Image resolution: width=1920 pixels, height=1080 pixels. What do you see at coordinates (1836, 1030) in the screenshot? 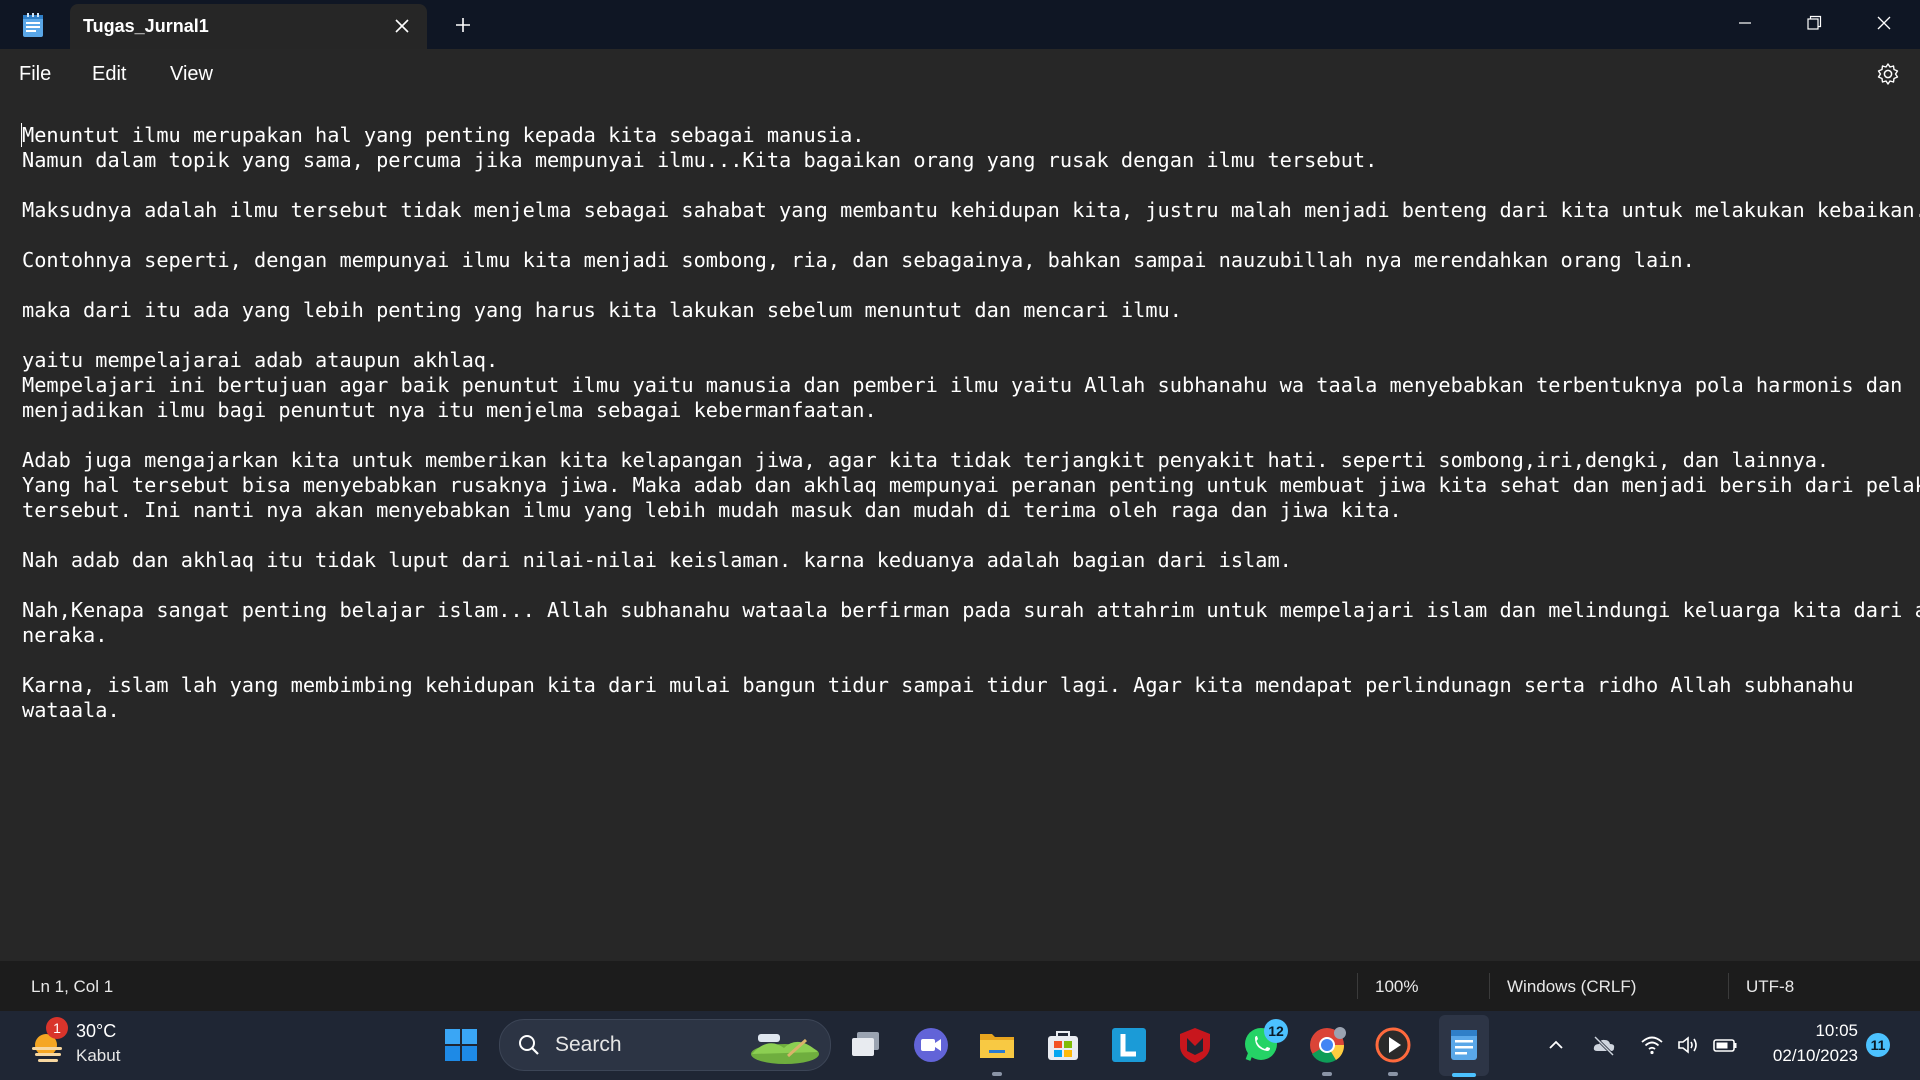
I see `clock-time: 10:05` at bounding box center [1836, 1030].